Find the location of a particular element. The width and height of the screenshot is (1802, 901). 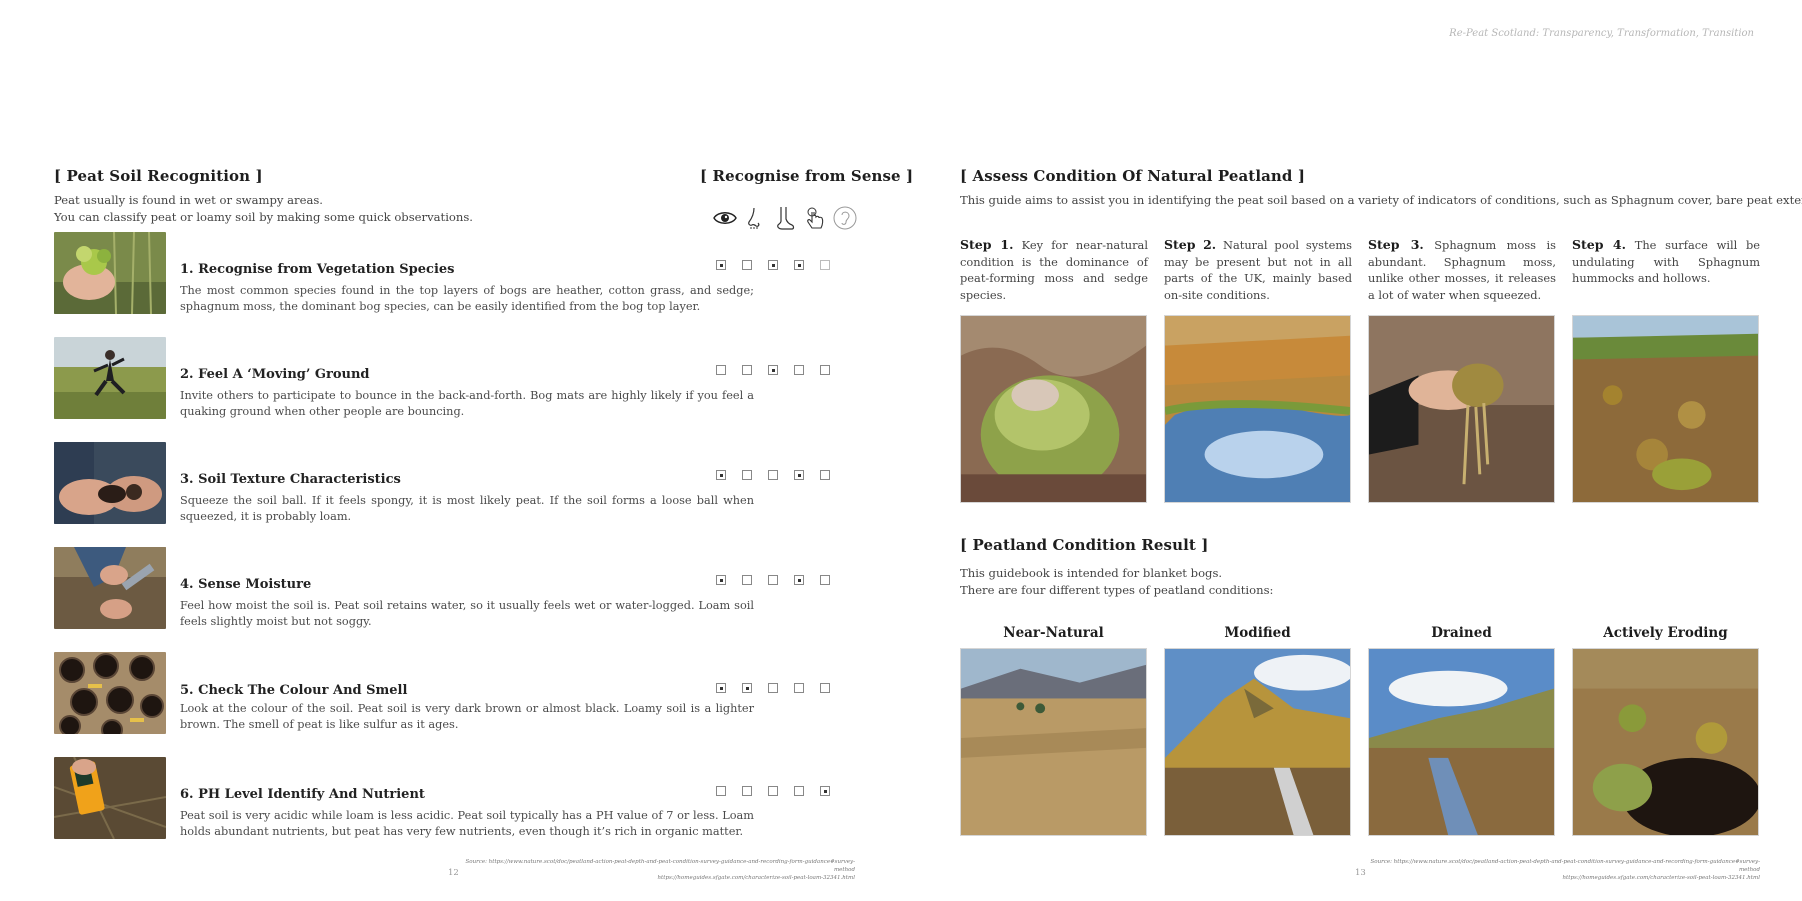

condition-label-modified: Modified is located at coordinates (1257, 633).